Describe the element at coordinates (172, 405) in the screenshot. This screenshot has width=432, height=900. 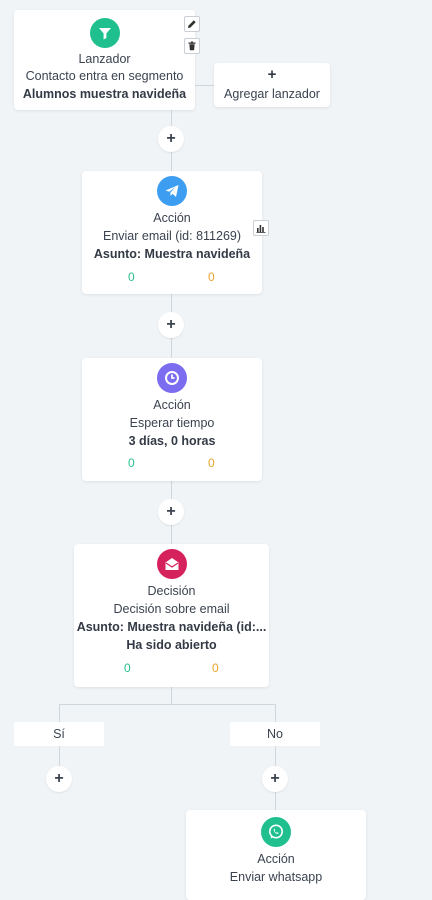
I see `action-wait-title: Acción` at that location.